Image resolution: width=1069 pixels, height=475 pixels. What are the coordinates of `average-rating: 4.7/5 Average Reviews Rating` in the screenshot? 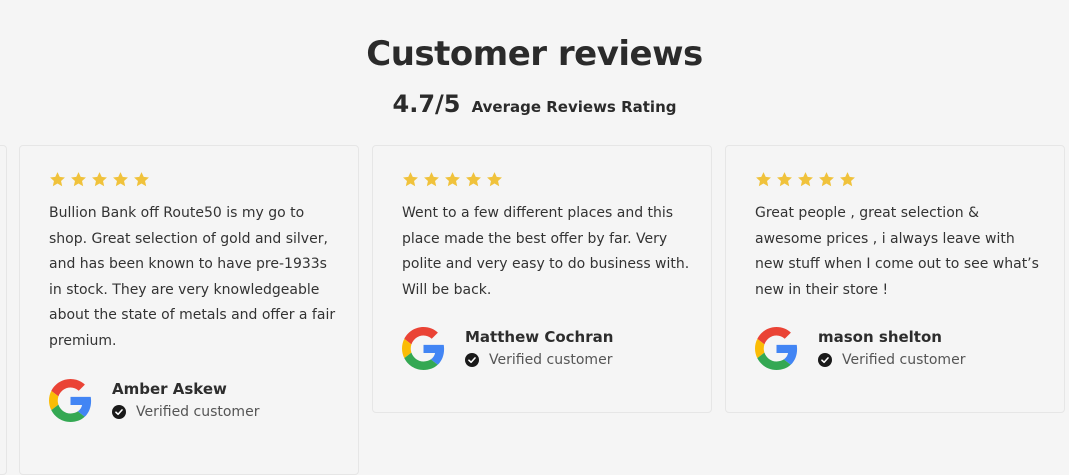 It's located at (534, 104).